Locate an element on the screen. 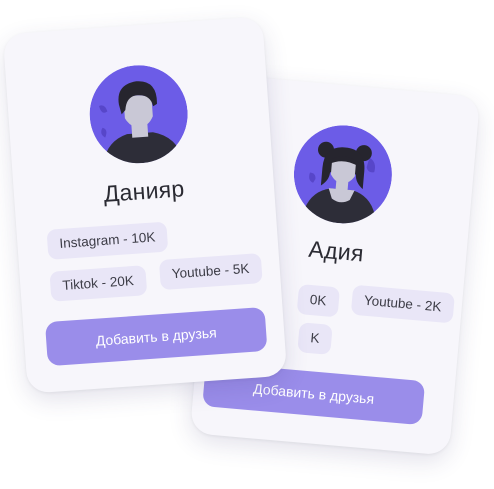  add-friend-button: Добавить в друзья is located at coordinates (156, 336).